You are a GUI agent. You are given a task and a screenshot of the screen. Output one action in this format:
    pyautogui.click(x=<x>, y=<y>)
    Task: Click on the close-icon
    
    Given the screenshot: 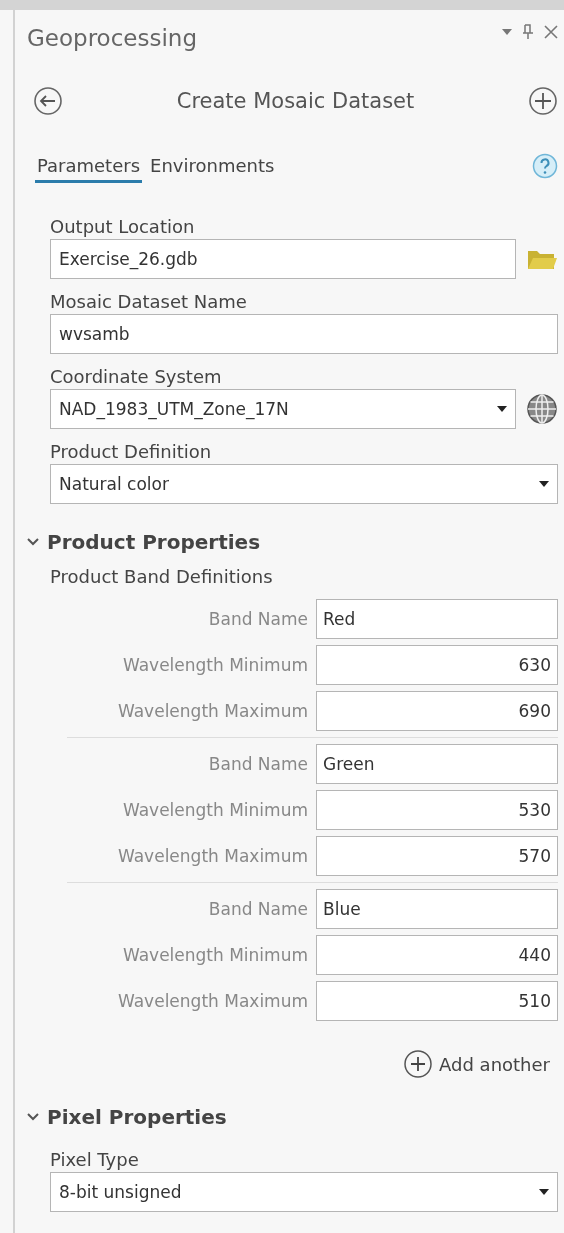 What is the action you would take?
    pyautogui.click(x=551, y=32)
    